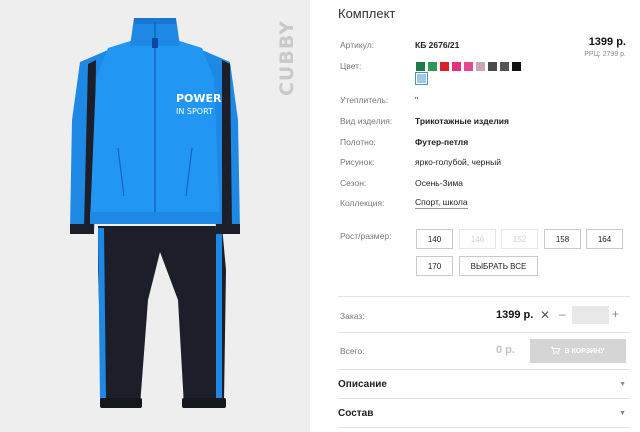 The image size is (640, 432). Describe the element at coordinates (604, 239) in the screenshot. I see `size-option-164: 164` at that location.